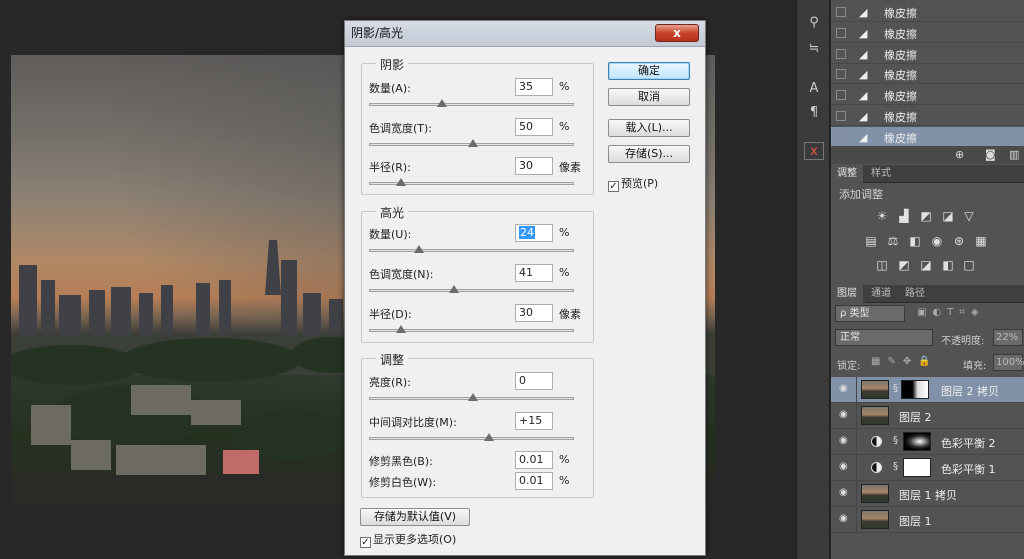 The width and height of the screenshot is (1024, 559). Describe the element at coordinates (814, 113) in the screenshot. I see `paragraph-icon: ¶` at that location.